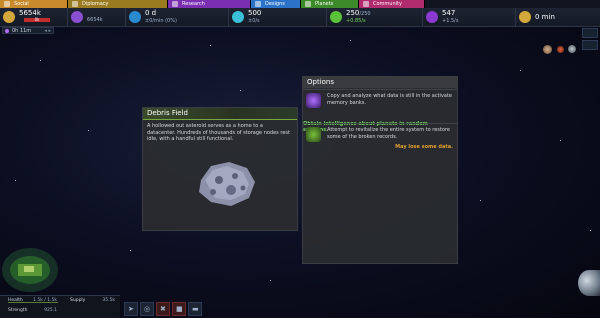 The width and height of the screenshot is (600, 318). Describe the element at coordinates (353, 13) in the screenshot. I see `growth-value: 250` at that location.